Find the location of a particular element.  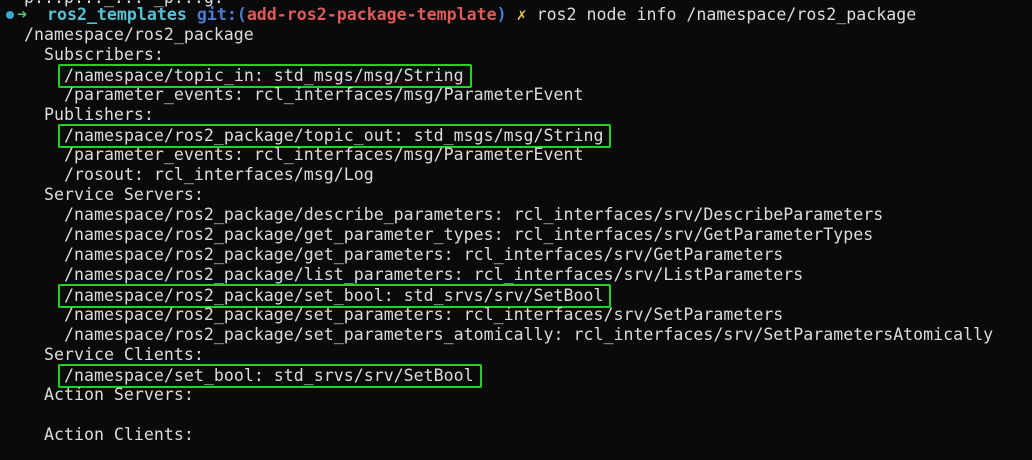

command-text: ros2 node info /namespace/ros2_package is located at coordinates (727, 14).